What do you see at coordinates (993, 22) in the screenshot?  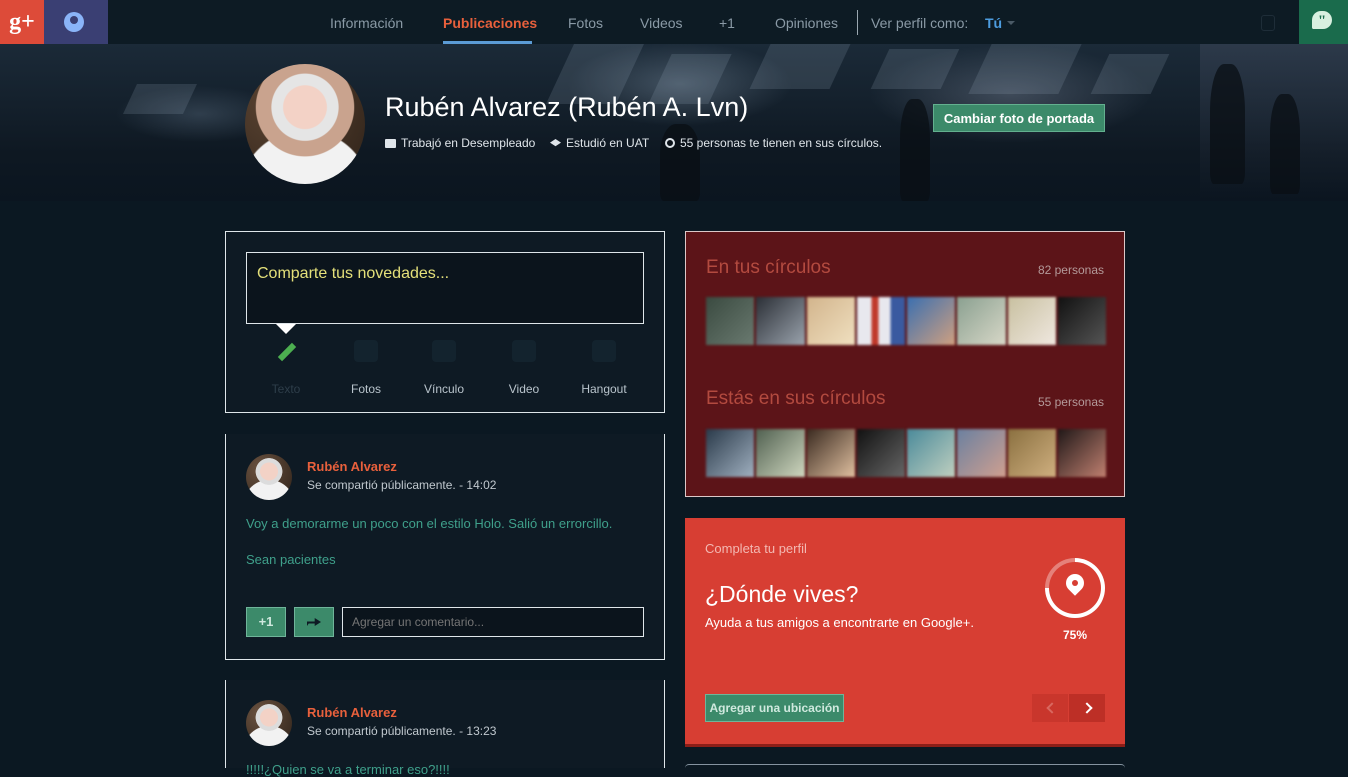 I see `view-as-select: Tú` at bounding box center [993, 22].